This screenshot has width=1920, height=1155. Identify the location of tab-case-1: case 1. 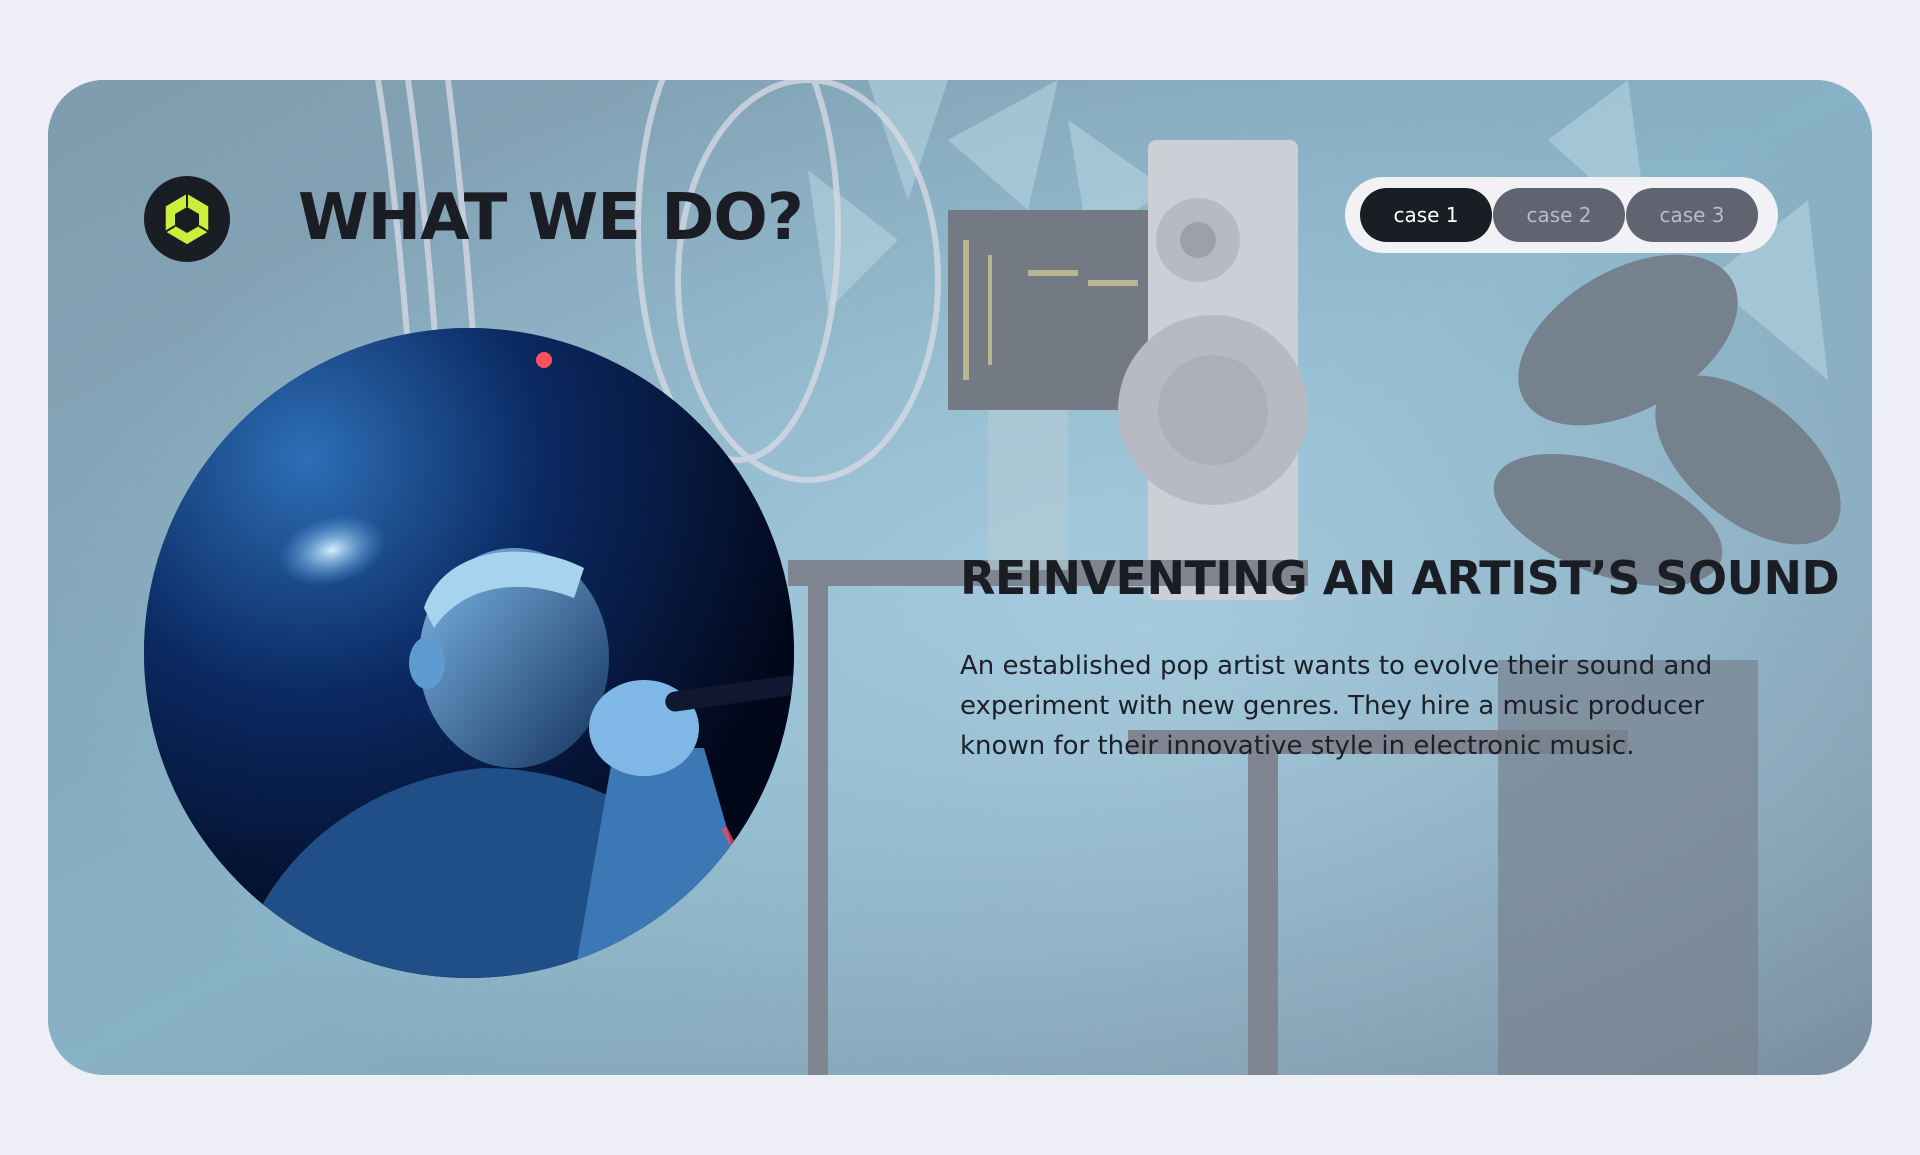
(1426, 215).